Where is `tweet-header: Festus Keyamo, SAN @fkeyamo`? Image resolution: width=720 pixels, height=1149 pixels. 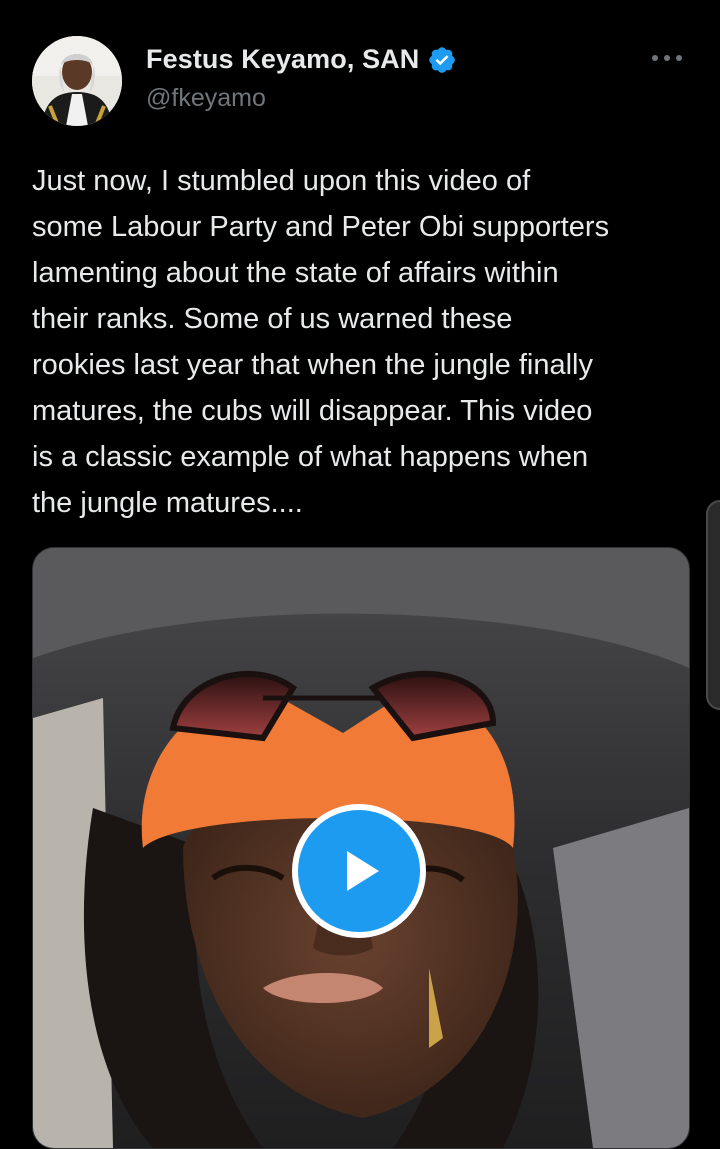
tweet-header: Festus Keyamo, SAN @fkeyamo is located at coordinates (360, 83).